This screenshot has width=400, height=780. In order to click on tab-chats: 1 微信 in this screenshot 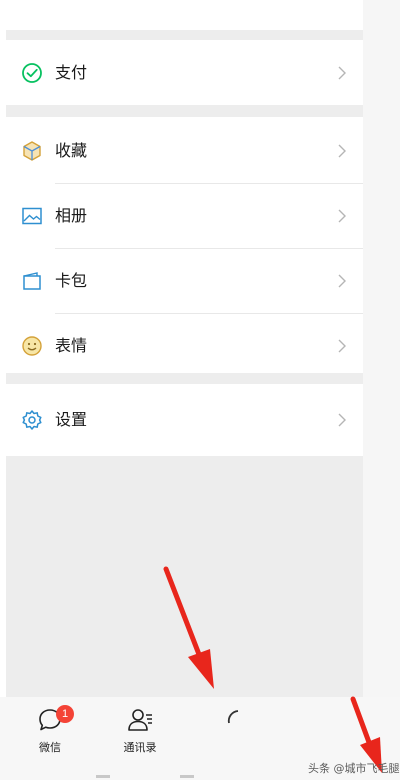, I will do `click(50, 730)`.